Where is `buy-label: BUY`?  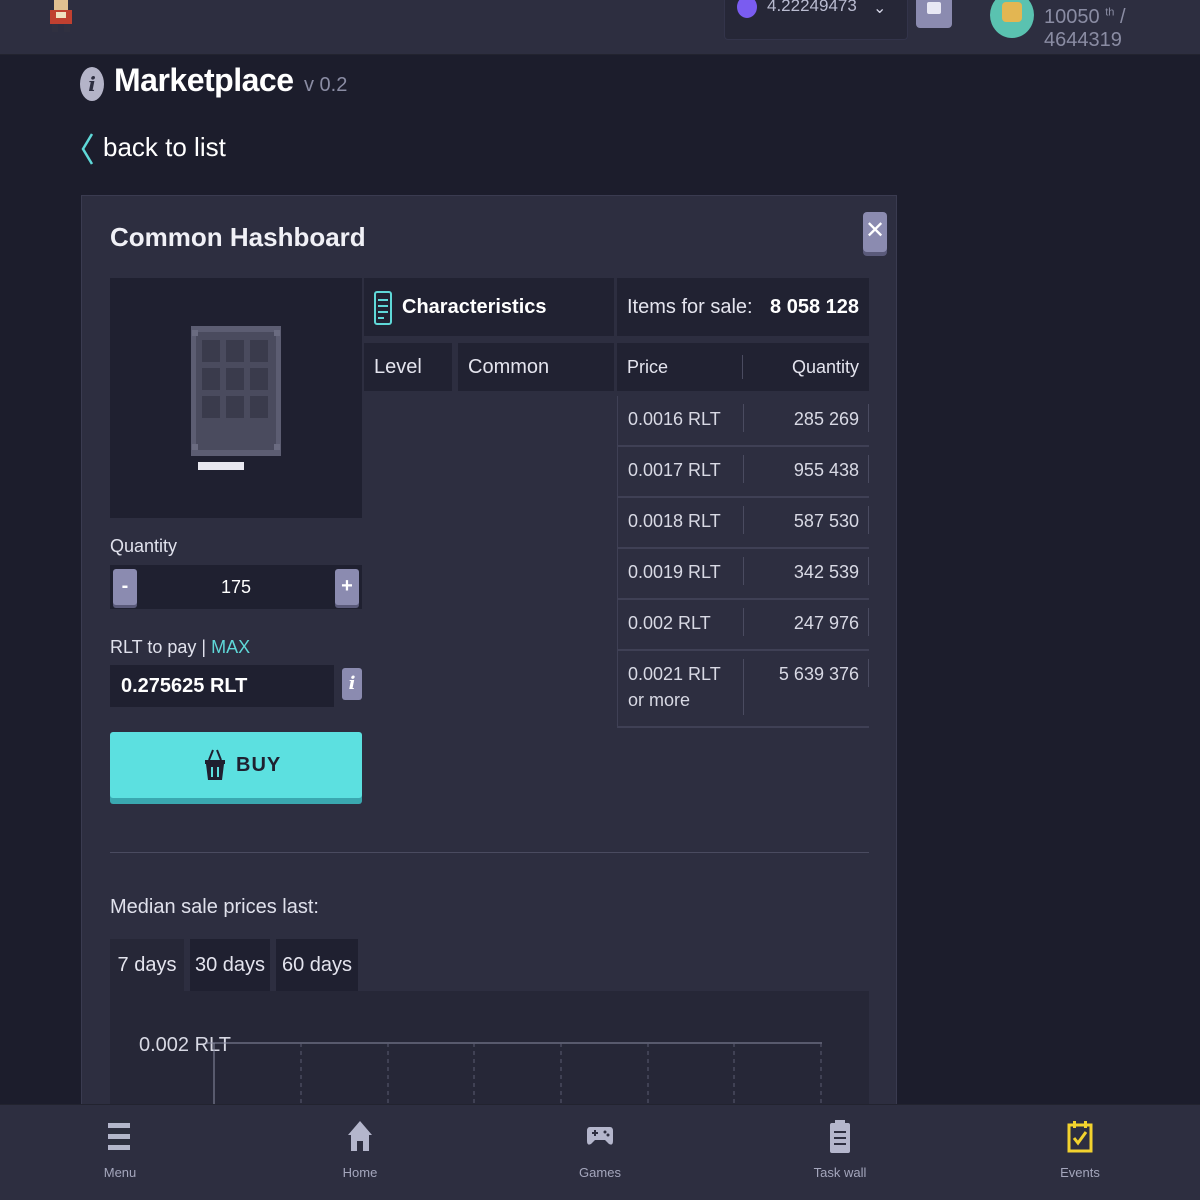
buy-label: BUY is located at coordinates (259, 765).